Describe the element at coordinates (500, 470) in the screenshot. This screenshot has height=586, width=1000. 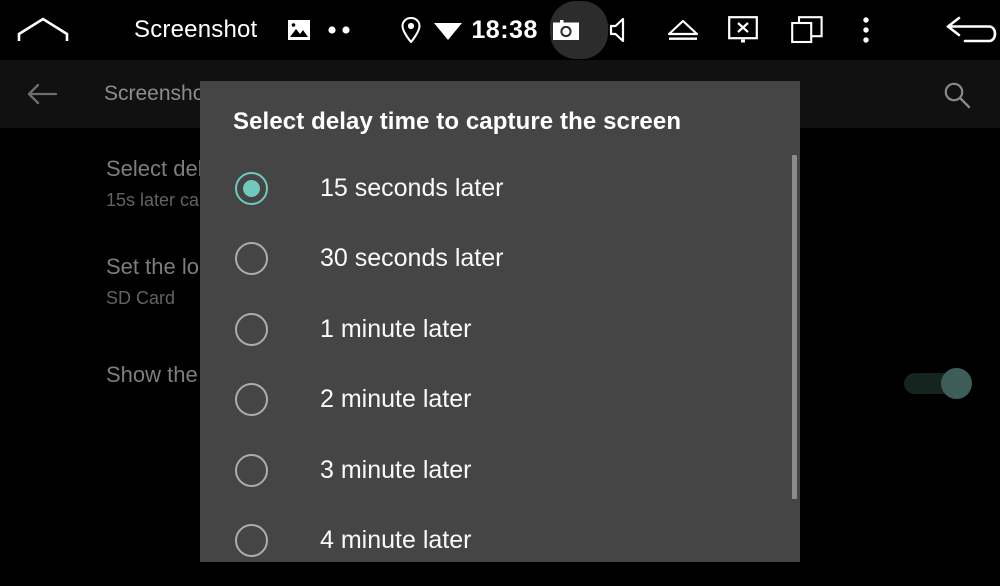
I see `radio-option-3-minute: 3 minute later` at that location.